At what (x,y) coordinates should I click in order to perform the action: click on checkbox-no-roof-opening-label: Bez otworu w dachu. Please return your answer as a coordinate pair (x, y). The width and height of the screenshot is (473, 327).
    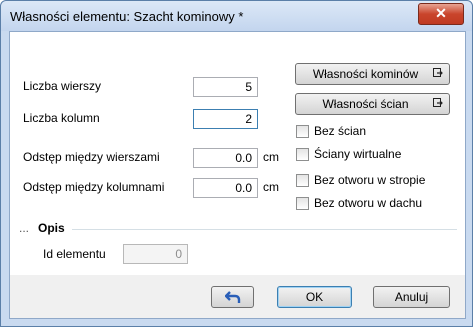
    Looking at the image, I should click on (368, 203).